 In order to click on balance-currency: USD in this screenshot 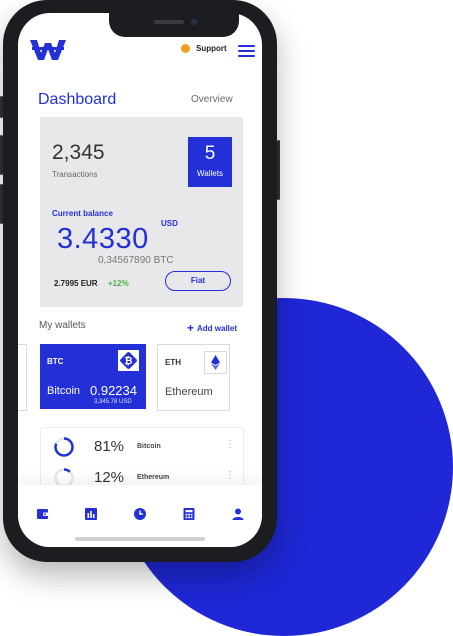, I will do `click(169, 223)`.